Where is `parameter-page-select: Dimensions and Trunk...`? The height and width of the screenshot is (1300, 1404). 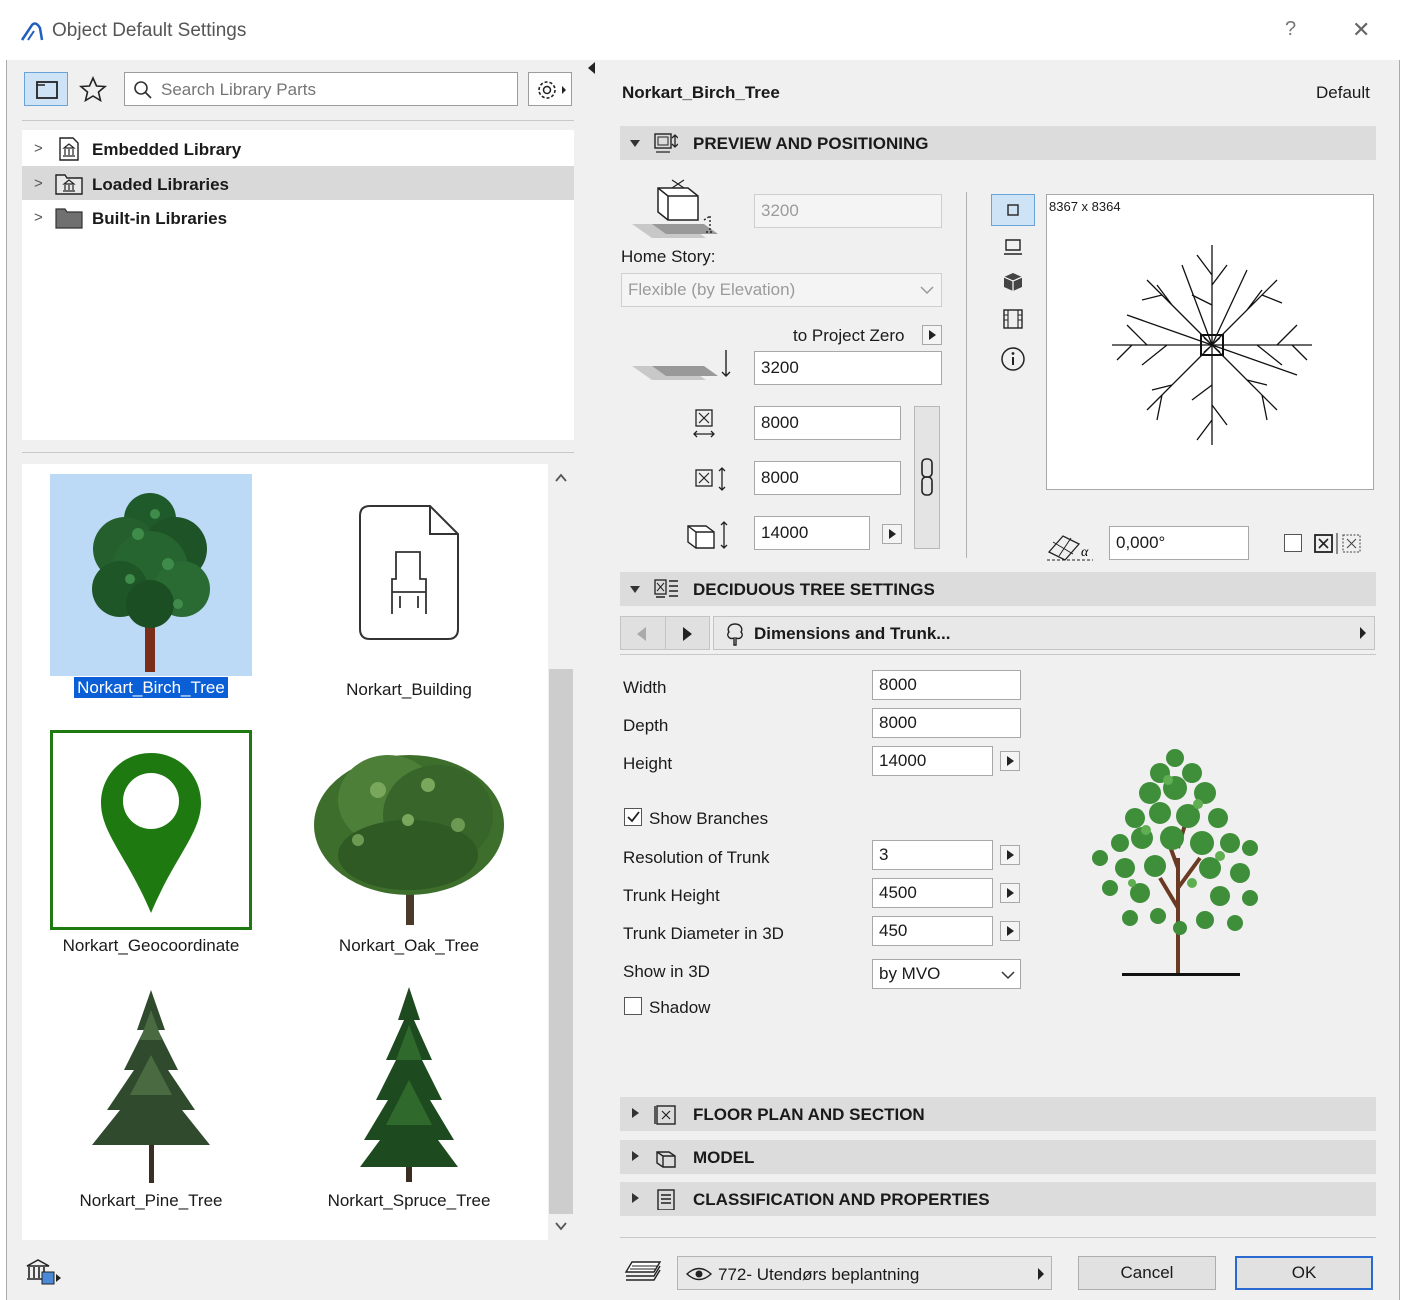
parameter-page-select: Dimensions and Trunk... is located at coordinates (1044, 633).